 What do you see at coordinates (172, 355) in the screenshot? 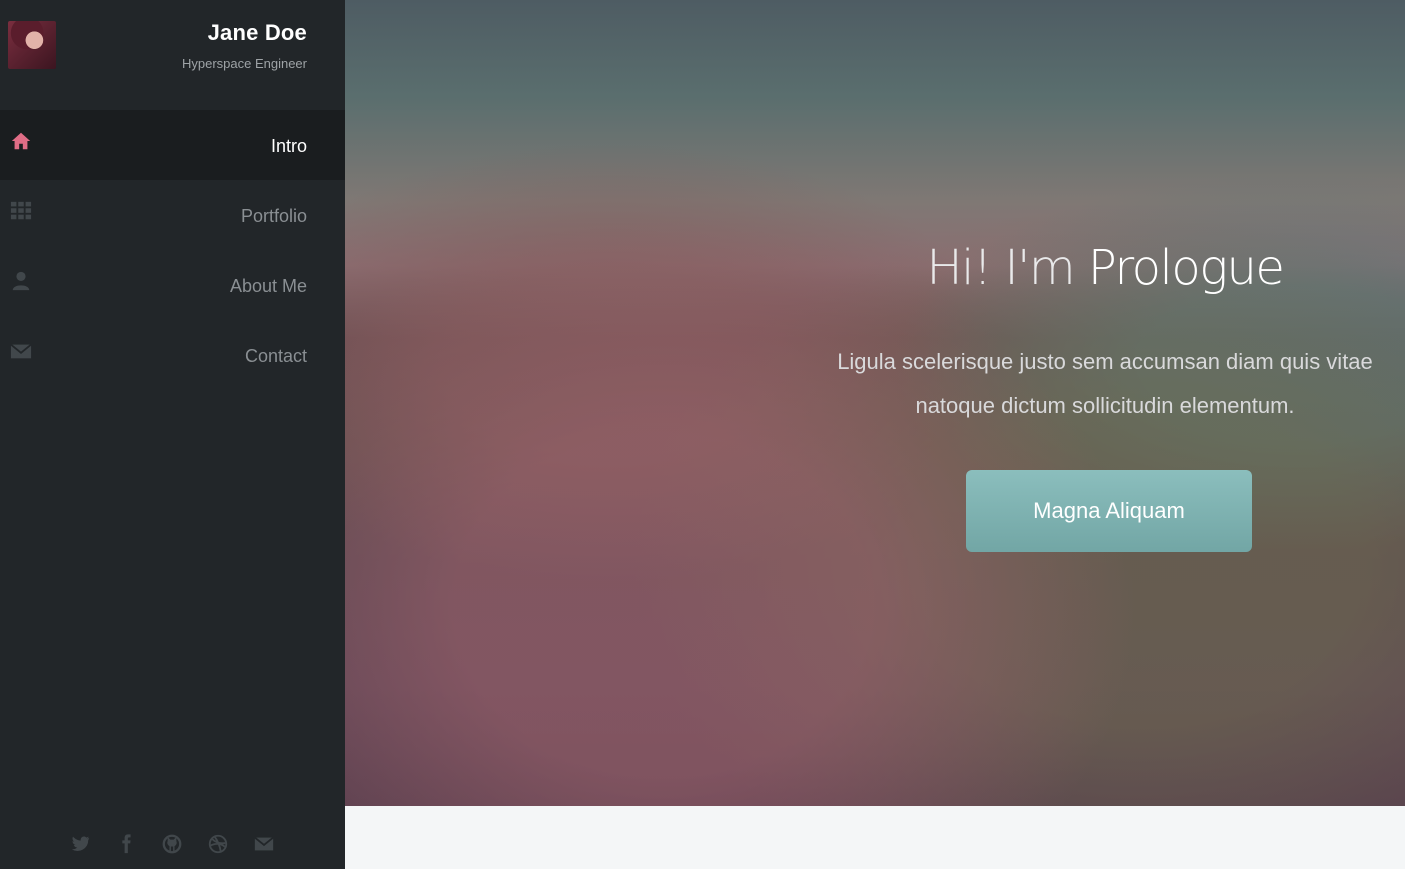
I see `nav-item-contact: Contact` at bounding box center [172, 355].